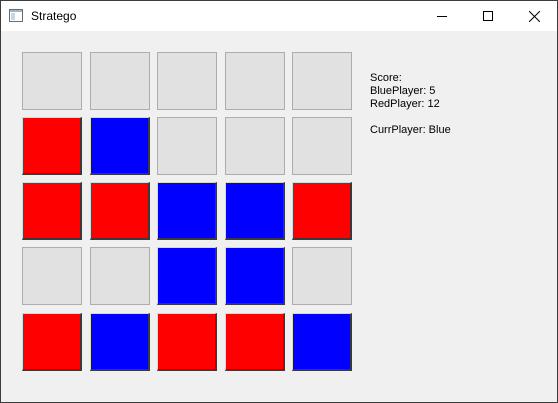  I want to click on board-cell-r3-c5-red, so click(322, 211).